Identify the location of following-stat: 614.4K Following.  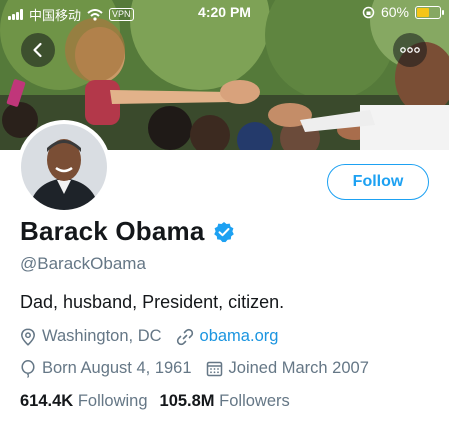
(84, 401).